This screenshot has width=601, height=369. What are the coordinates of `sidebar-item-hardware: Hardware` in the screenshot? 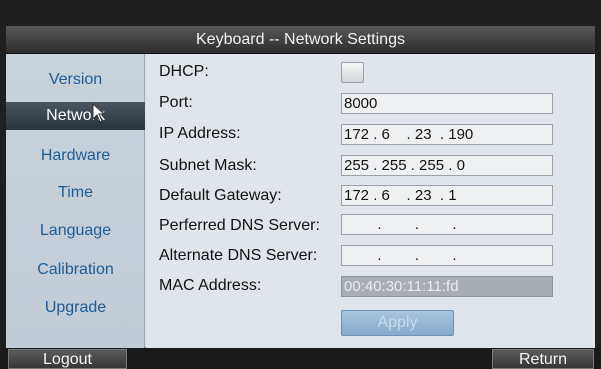 It's located at (75, 156).